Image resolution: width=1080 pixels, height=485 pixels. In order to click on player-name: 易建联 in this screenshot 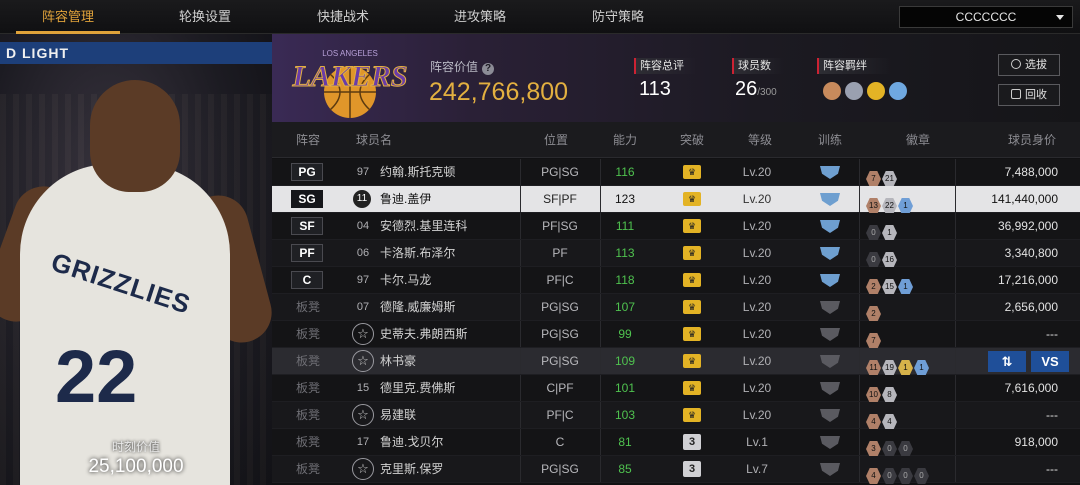, I will do `click(398, 415)`.